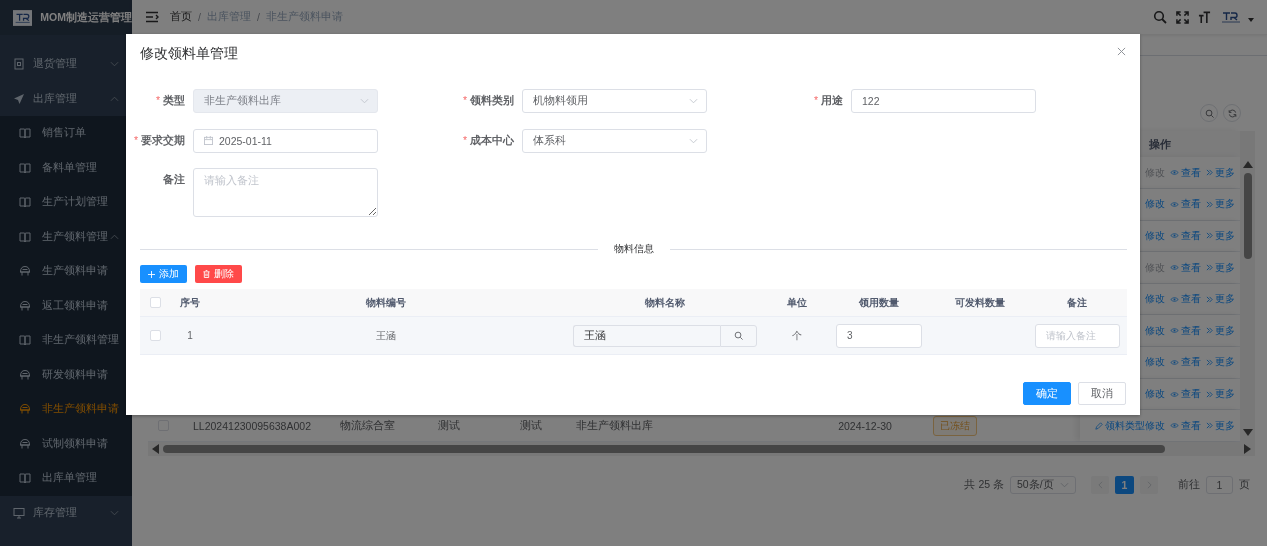 This screenshot has width=1267, height=546. What do you see at coordinates (66, 133) in the screenshot?
I see `menu-item: 销售订单` at bounding box center [66, 133].